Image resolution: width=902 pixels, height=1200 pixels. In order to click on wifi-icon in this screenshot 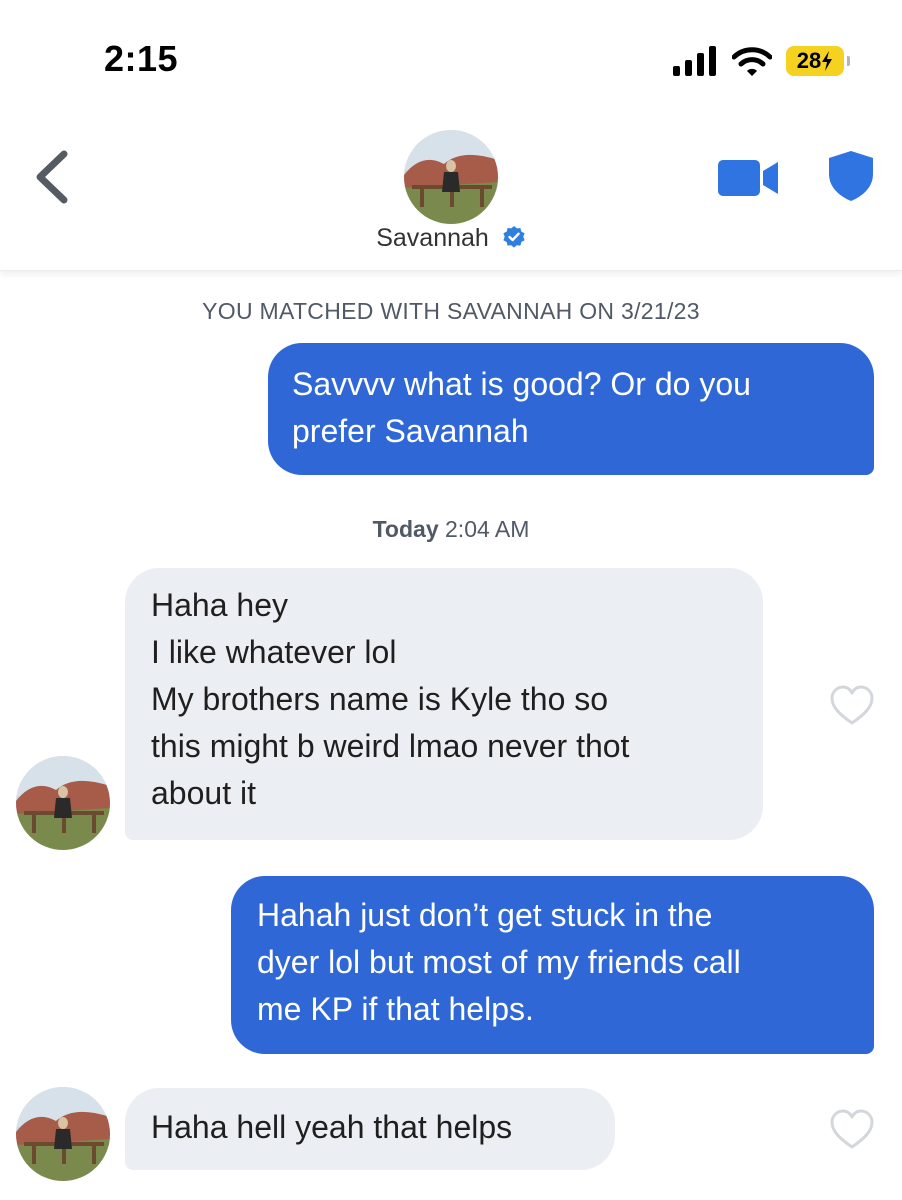, I will do `click(752, 61)`.